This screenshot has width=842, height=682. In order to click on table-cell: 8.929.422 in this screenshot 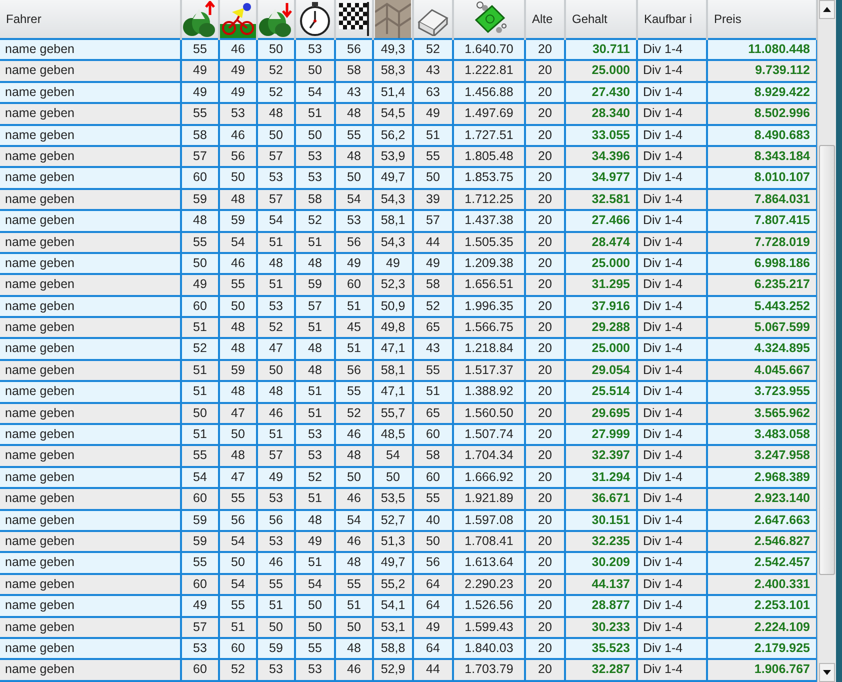, I will do `click(762, 92)`.